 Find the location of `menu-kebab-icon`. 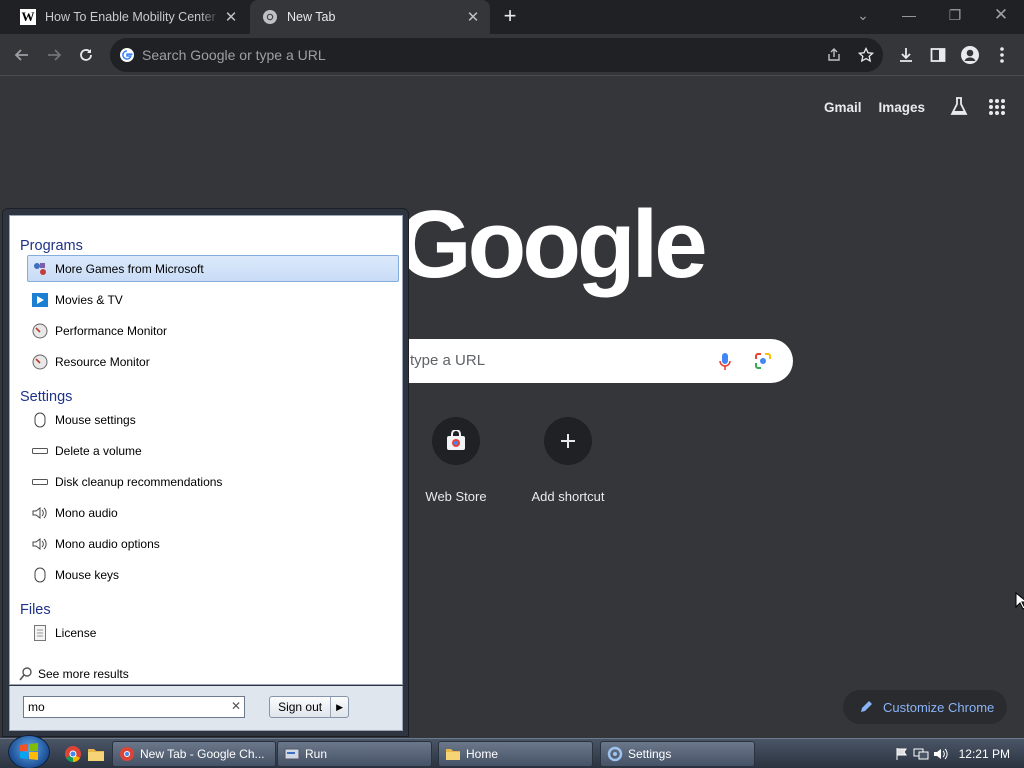

menu-kebab-icon is located at coordinates (1002, 55).